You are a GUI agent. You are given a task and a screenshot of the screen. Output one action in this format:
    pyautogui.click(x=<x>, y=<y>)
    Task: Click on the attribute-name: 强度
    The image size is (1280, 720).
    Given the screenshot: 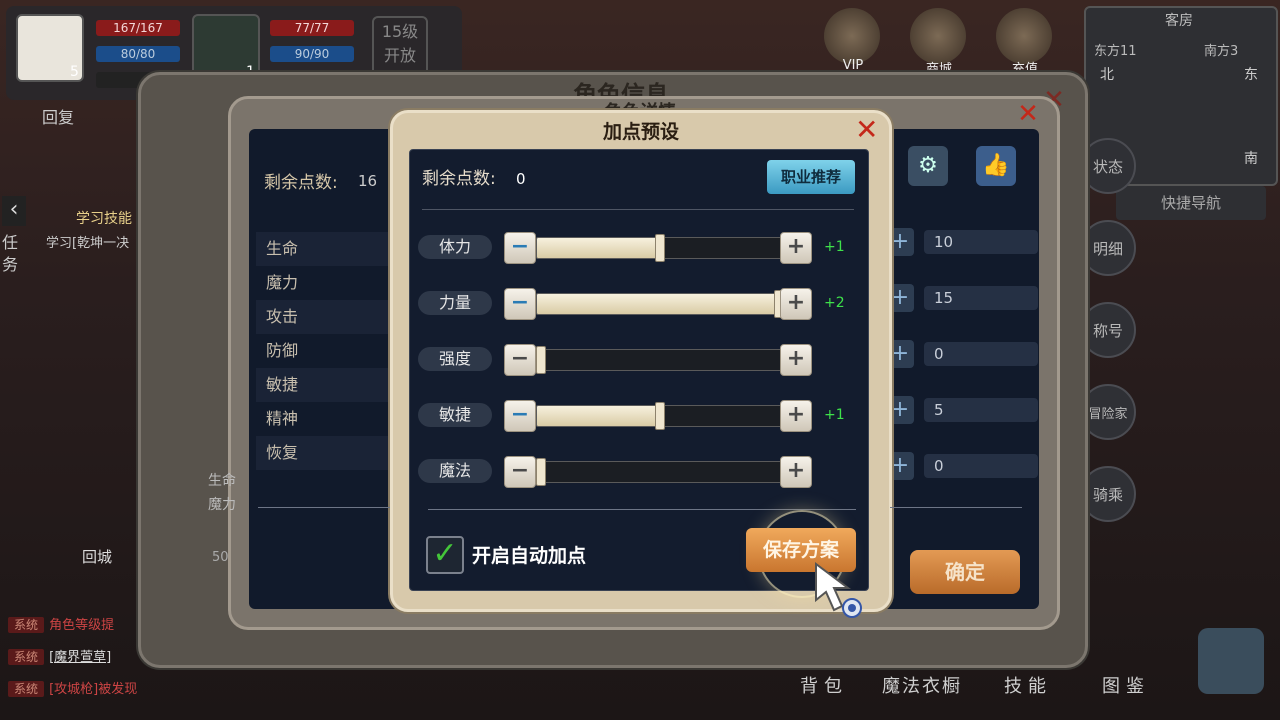 What is the action you would take?
    pyautogui.click(x=455, y=359)
    